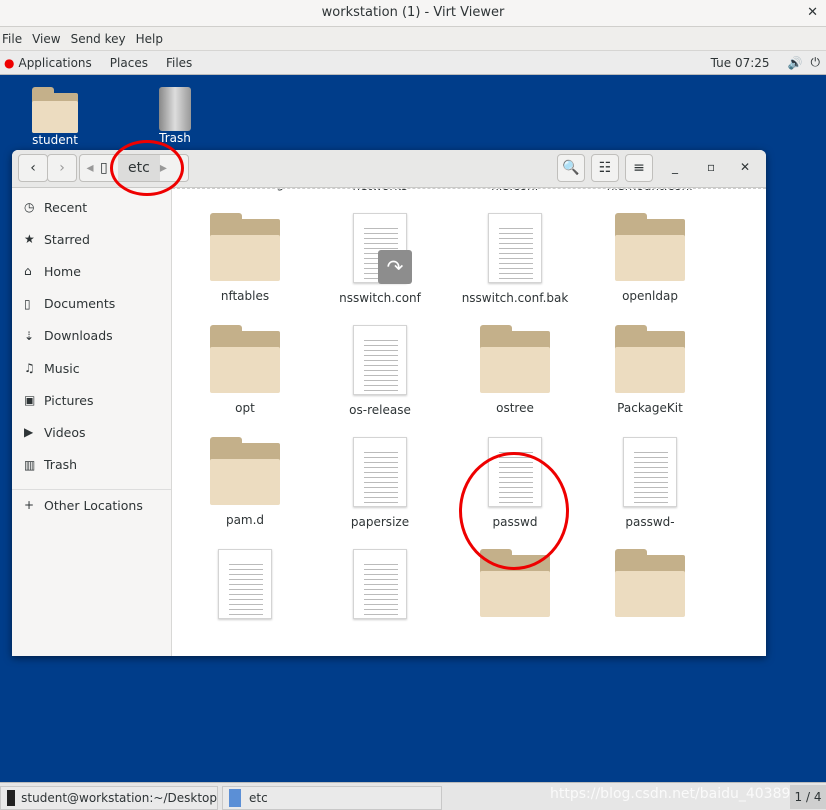 The image size is (826, 810). What do you see at coordinates (30, 400) in the screenshot?
I see `camera-icon: ▣` at bounding box center [30, 400].